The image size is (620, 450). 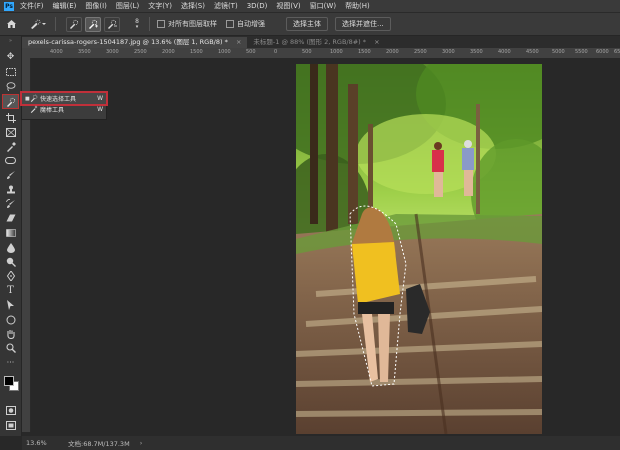 I want to click on menu-filter: 滤镜(T), so click(x=226, y=6).